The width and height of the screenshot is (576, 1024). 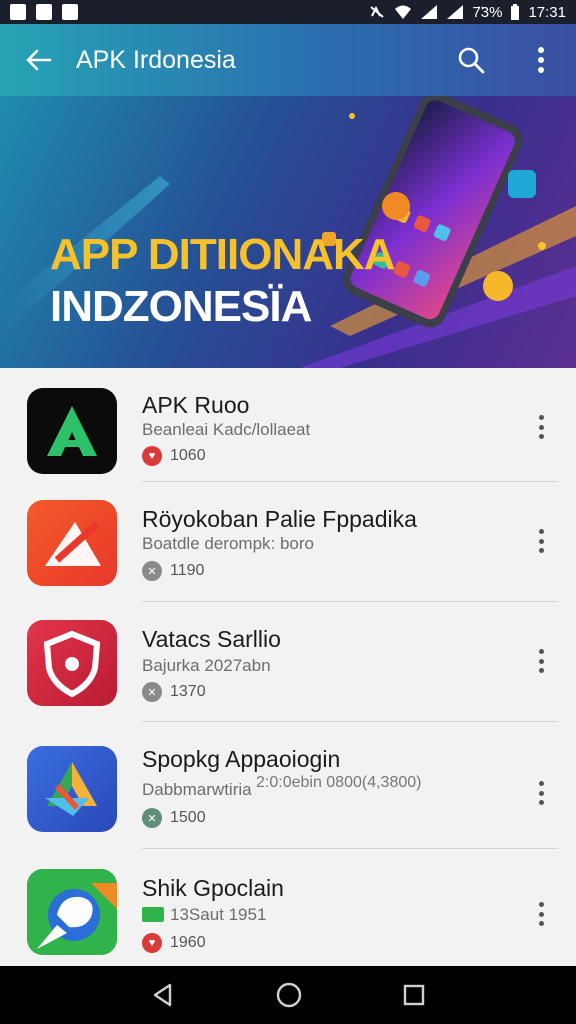 I want to click on play-arrow-icon, so click(x=73, y=543).